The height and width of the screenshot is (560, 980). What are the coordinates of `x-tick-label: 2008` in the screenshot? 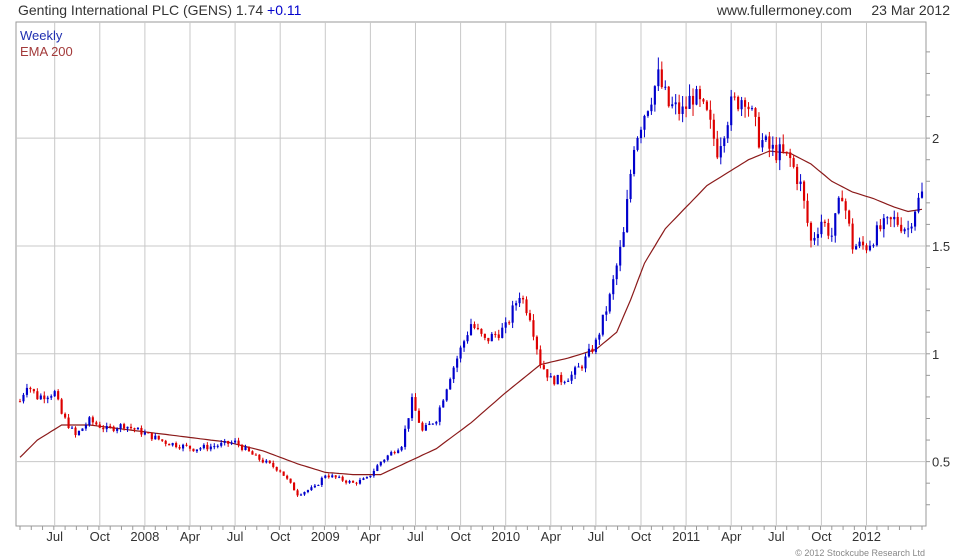 It's located at (144, 536).